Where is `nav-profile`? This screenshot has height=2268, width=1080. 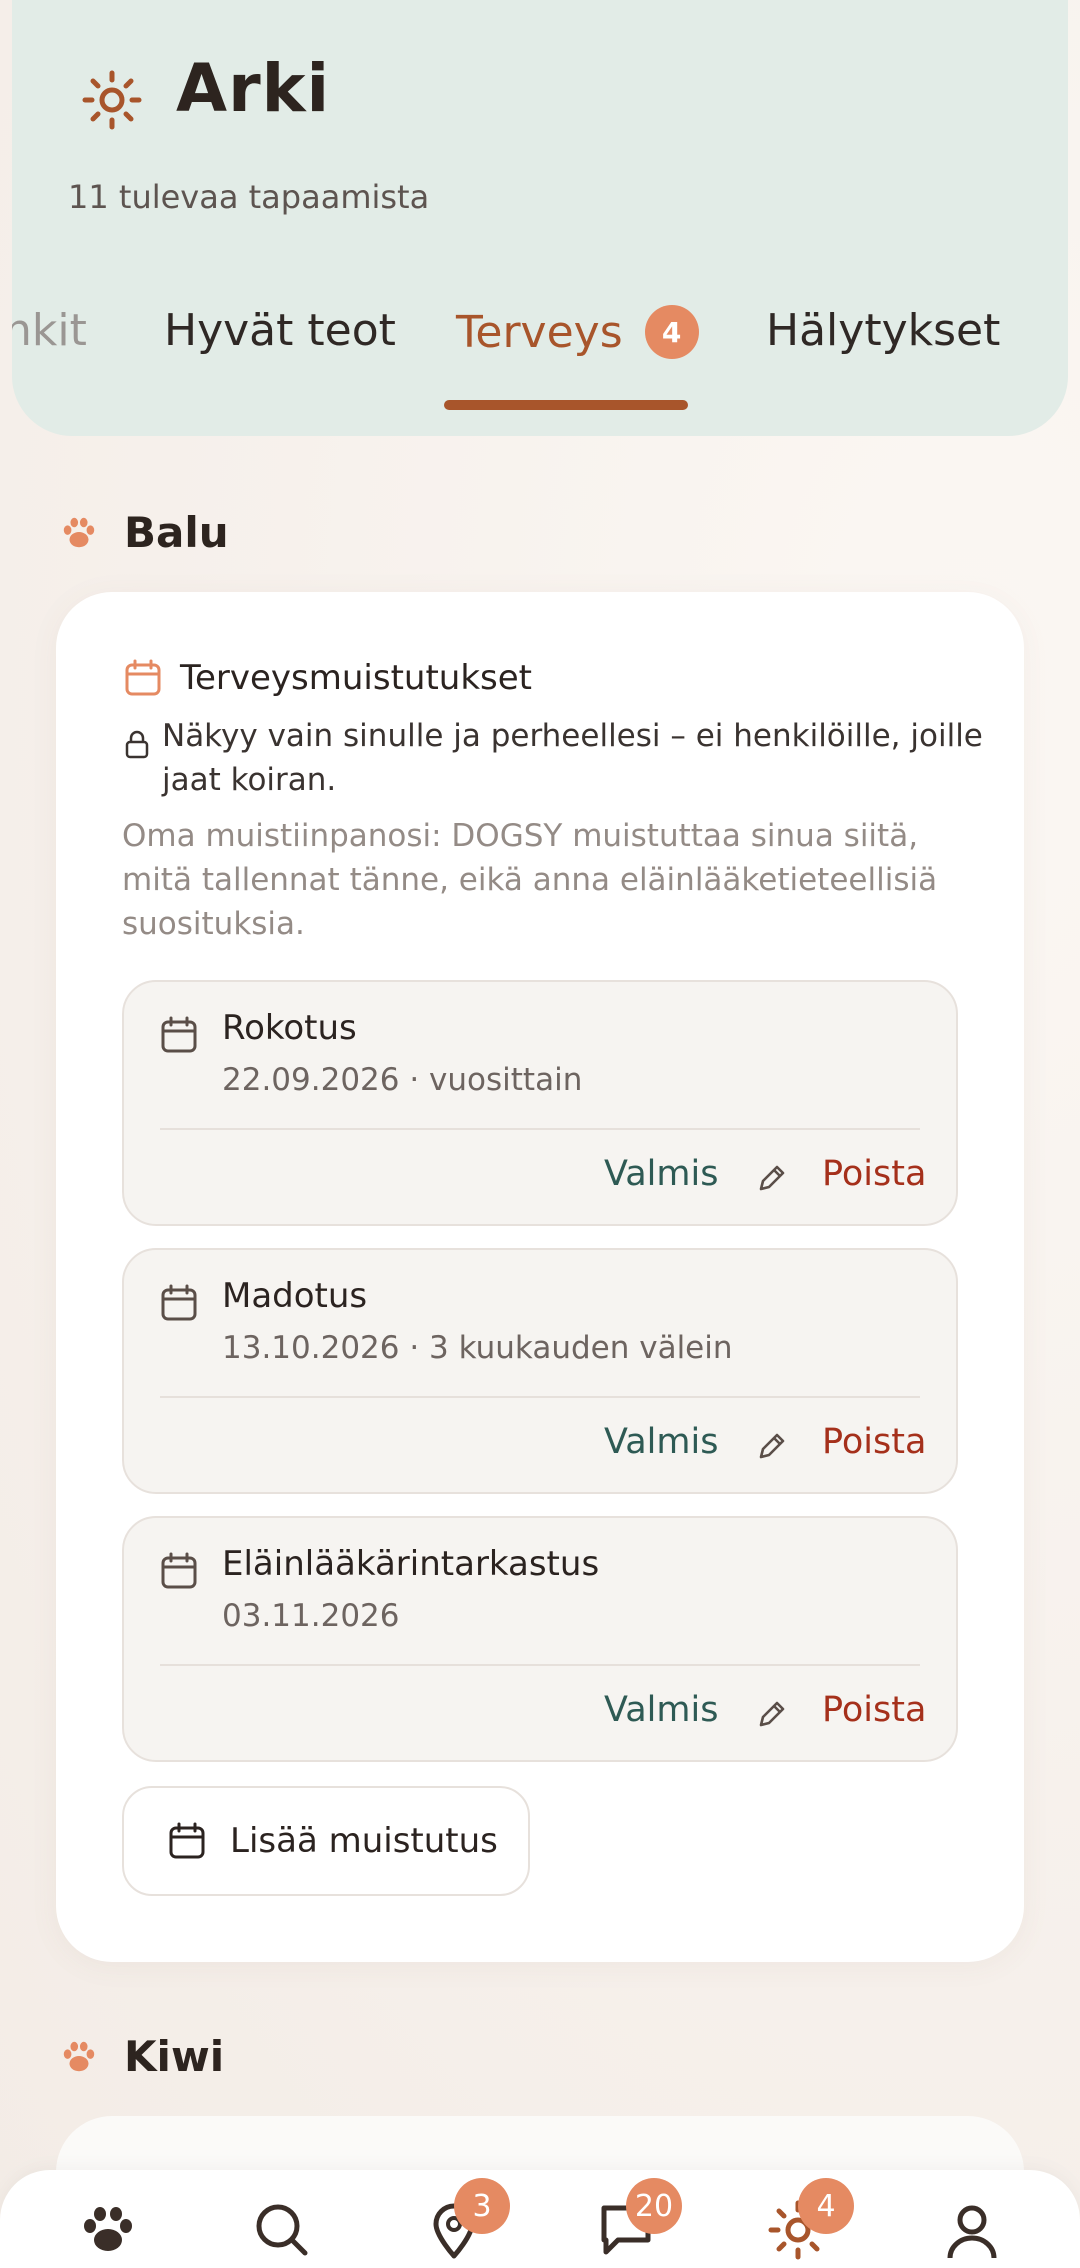 nav-profile is located at coordinates (972, 2230).